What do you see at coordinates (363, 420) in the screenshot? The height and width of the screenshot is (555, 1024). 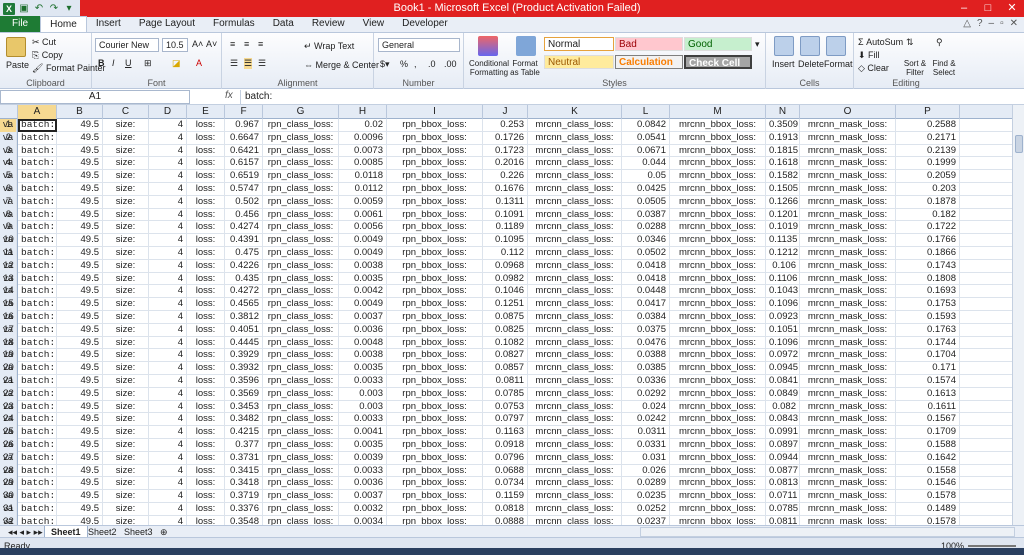 I see `cell: 0.0033` at bounding box center [363, 420].